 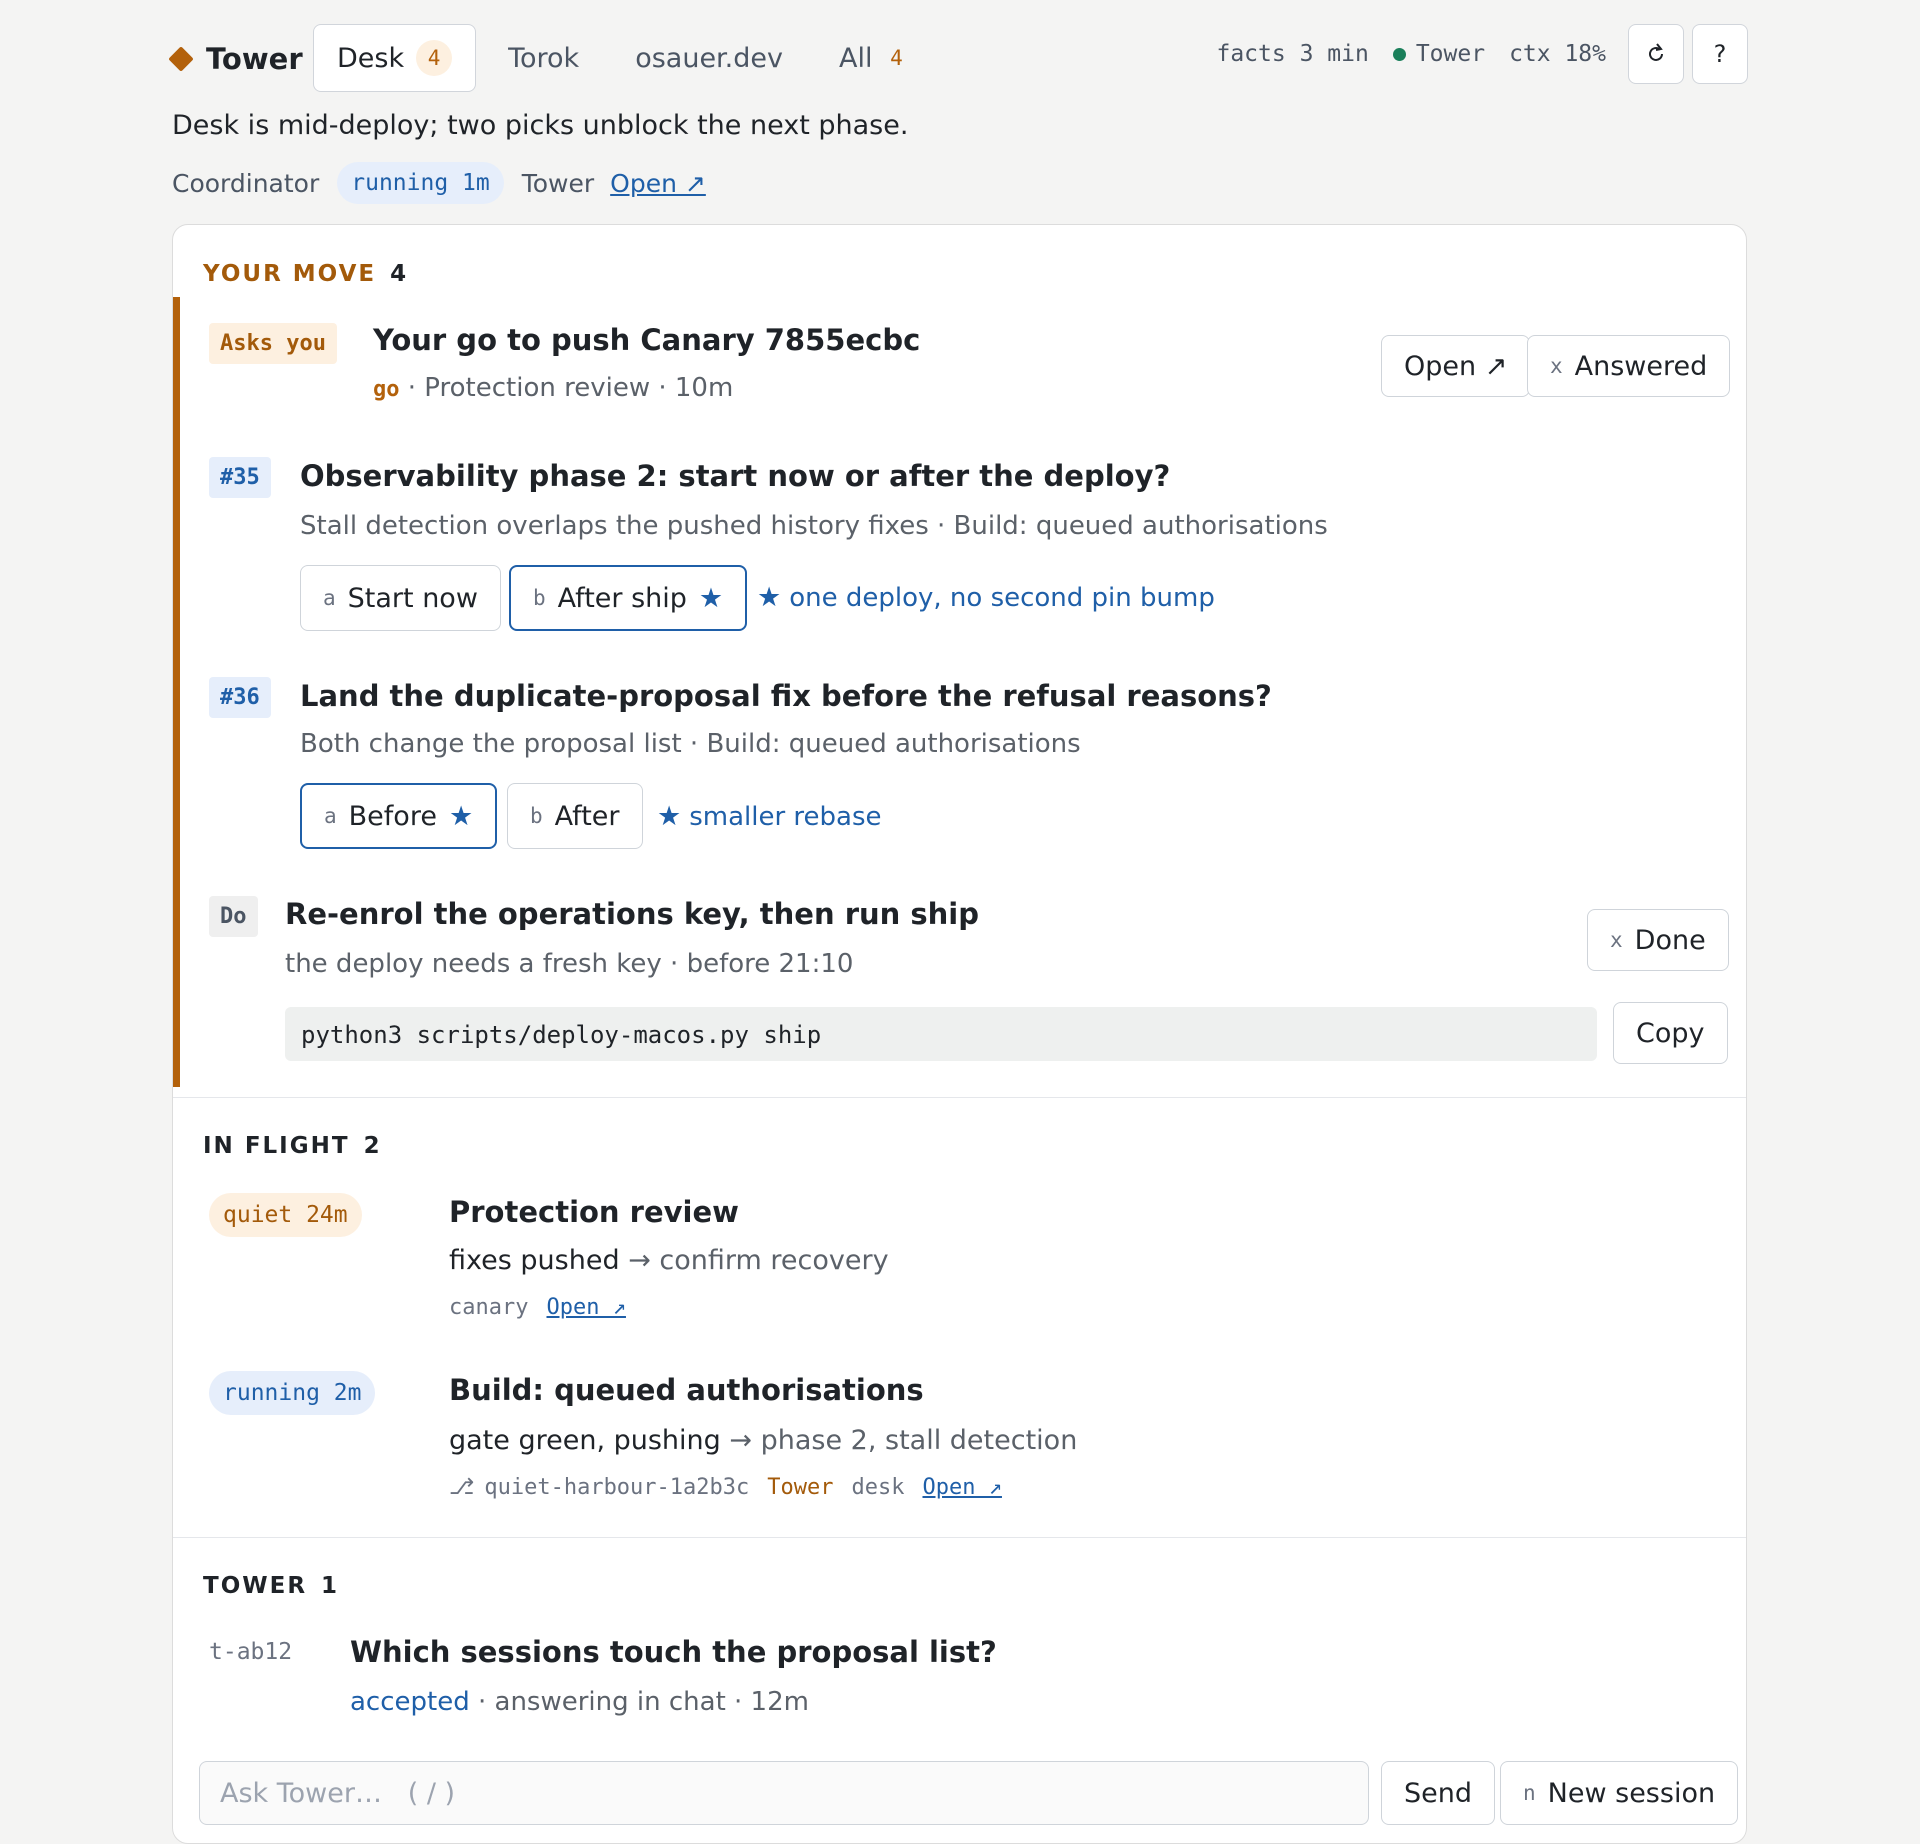 What do you see at coordinates (285, 1215) in the screenshot?
I see `status-badge: quiet 24m` at bounding box center [285, 1215].